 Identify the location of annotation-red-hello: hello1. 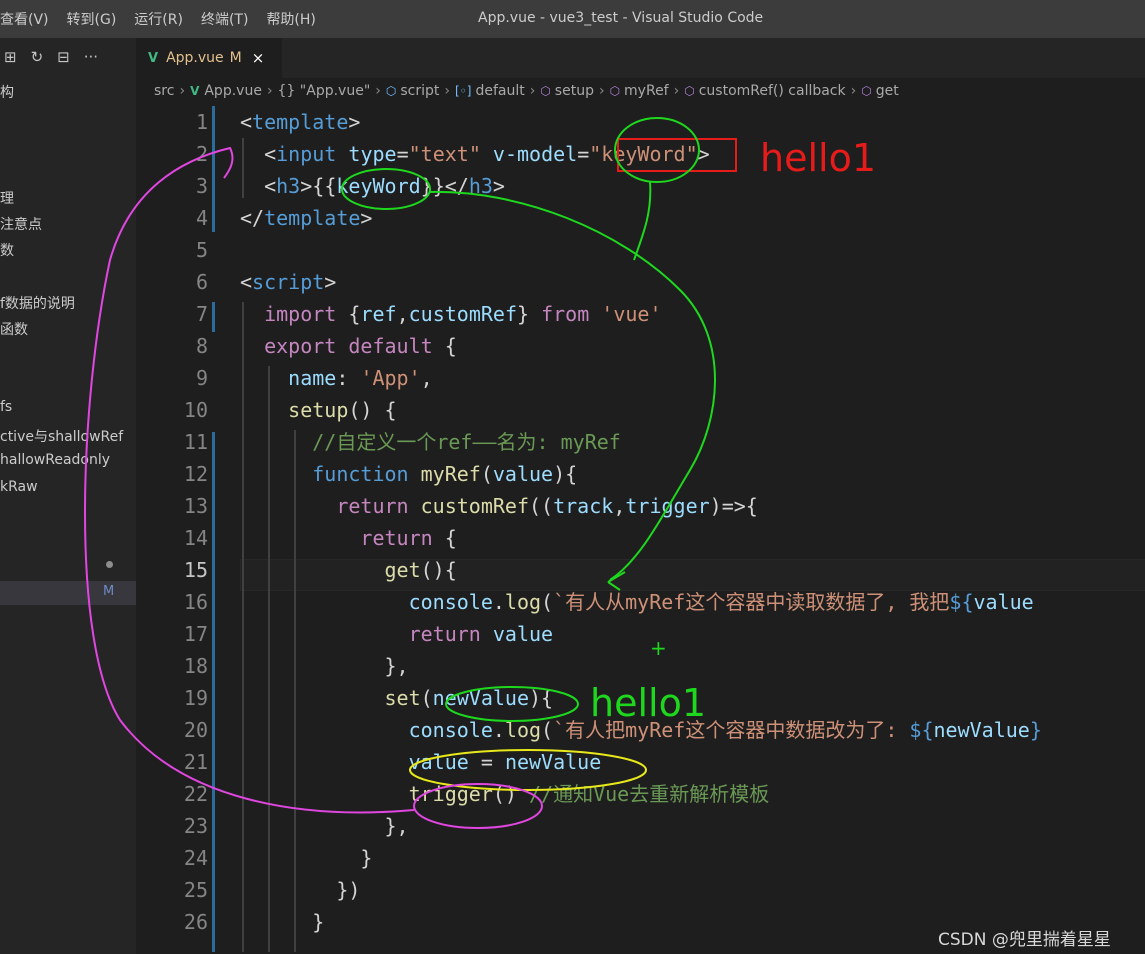
(818, 158).